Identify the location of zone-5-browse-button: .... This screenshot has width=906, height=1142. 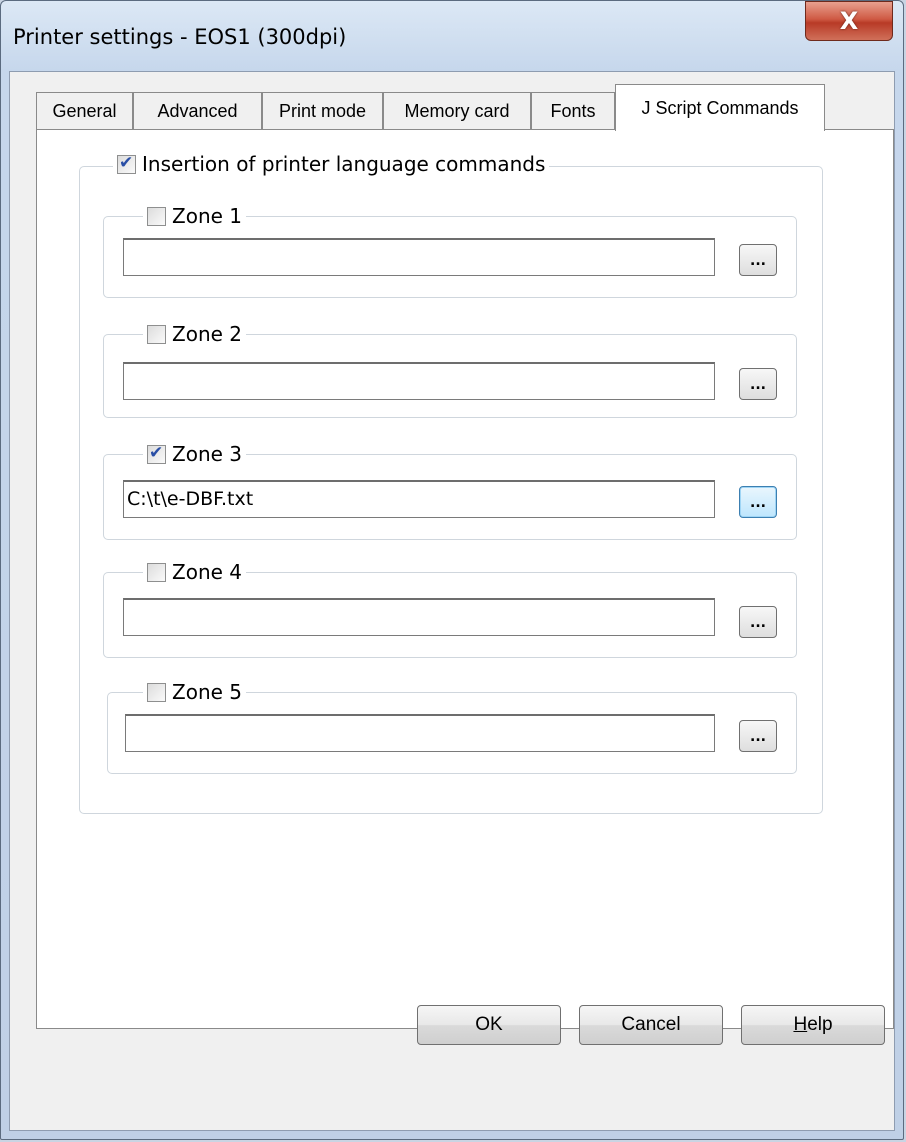
(758, 736).